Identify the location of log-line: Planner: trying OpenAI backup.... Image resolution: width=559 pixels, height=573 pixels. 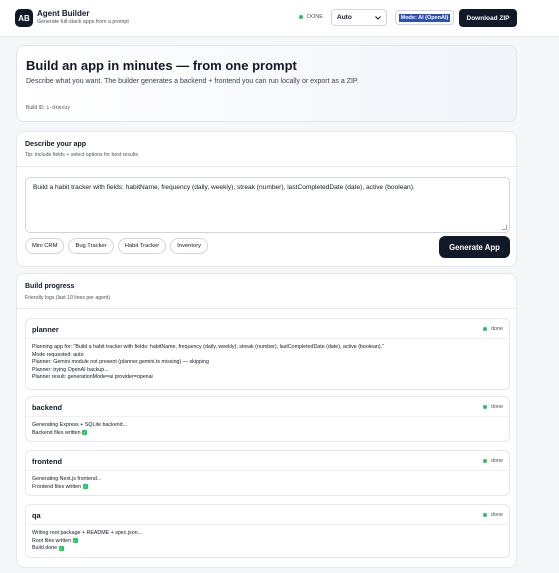
(70, 369).